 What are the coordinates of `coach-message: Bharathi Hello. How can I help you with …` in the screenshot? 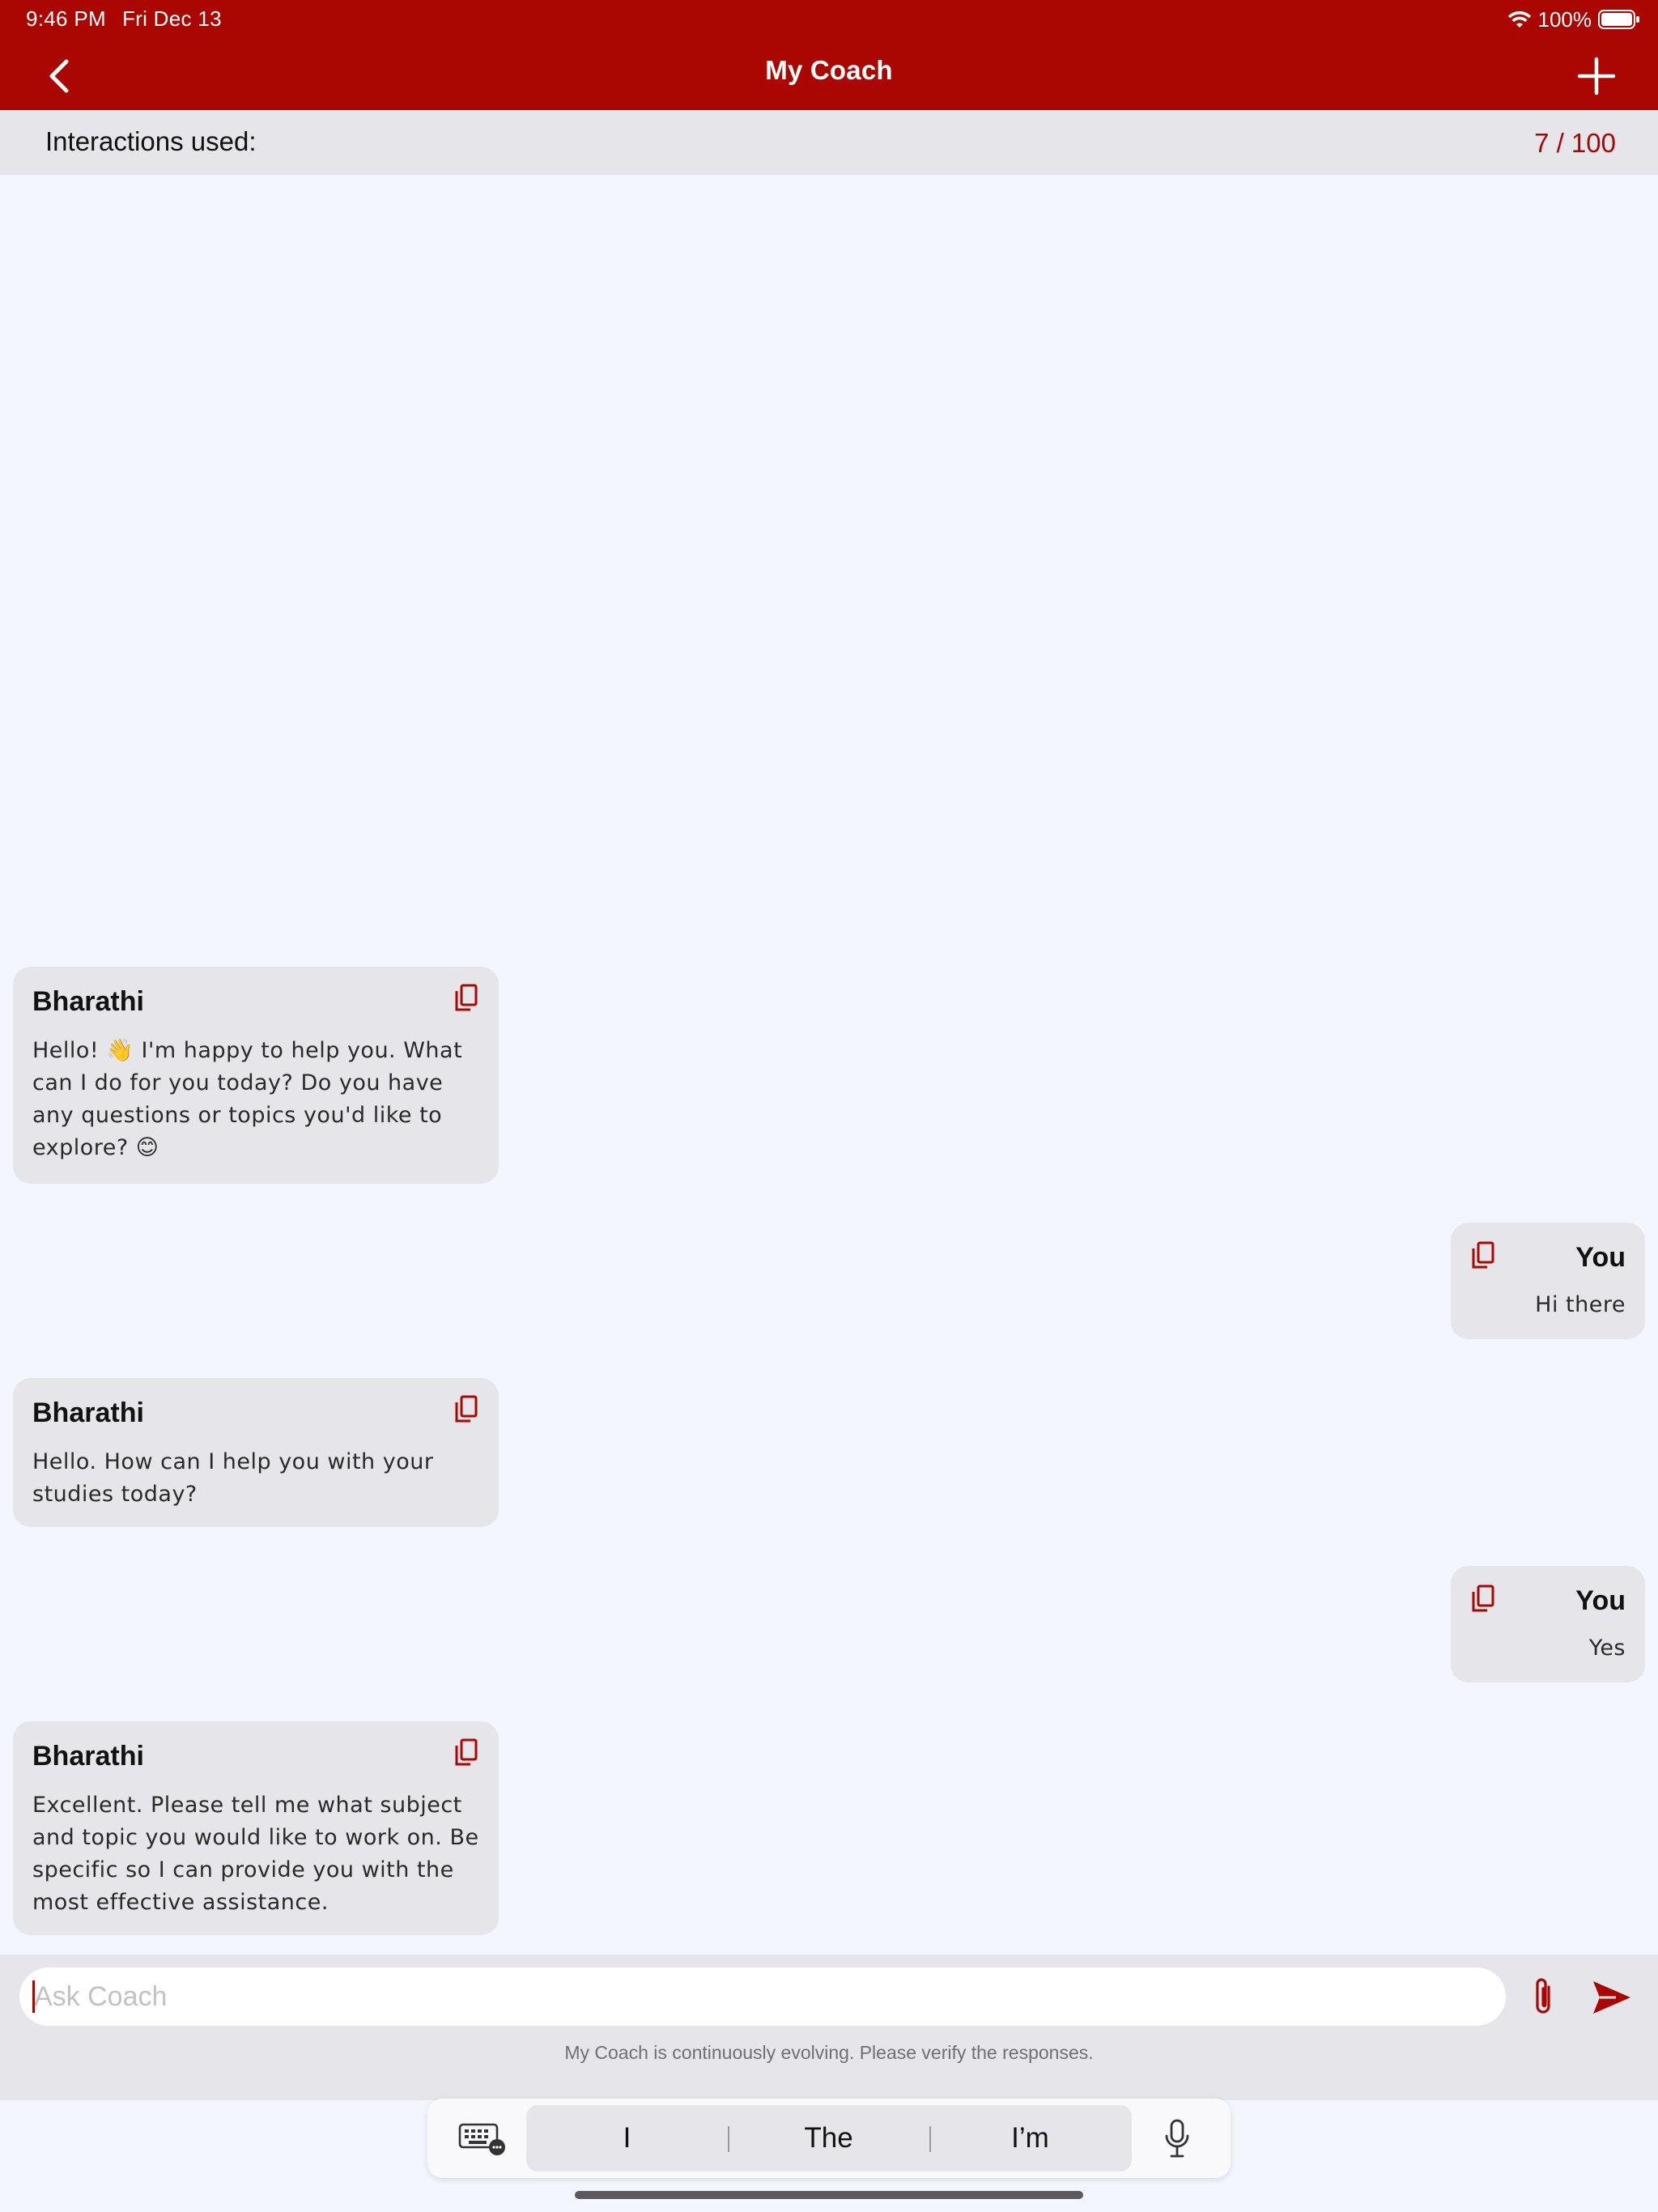 It's located at (256, 1453).